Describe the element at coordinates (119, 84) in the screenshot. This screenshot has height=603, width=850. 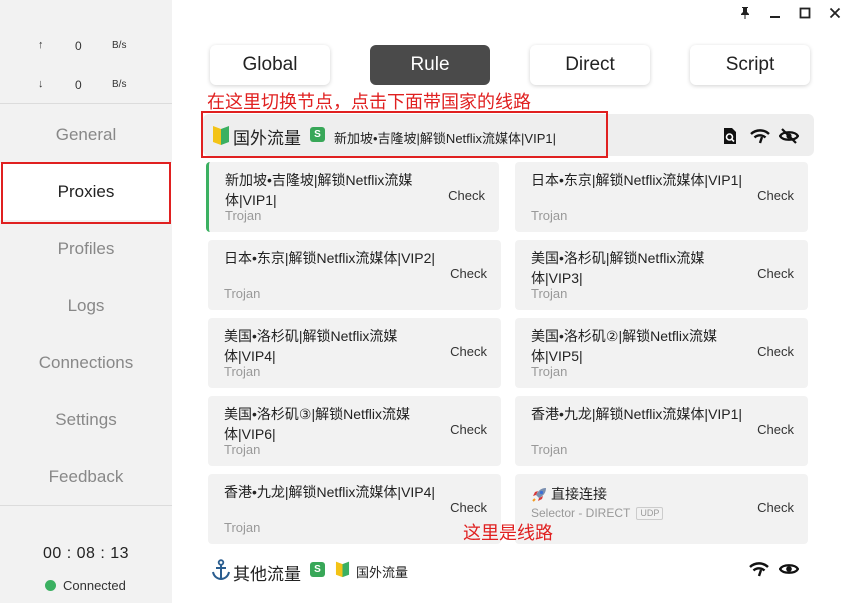
I see `download-unit: B/s` at that location.